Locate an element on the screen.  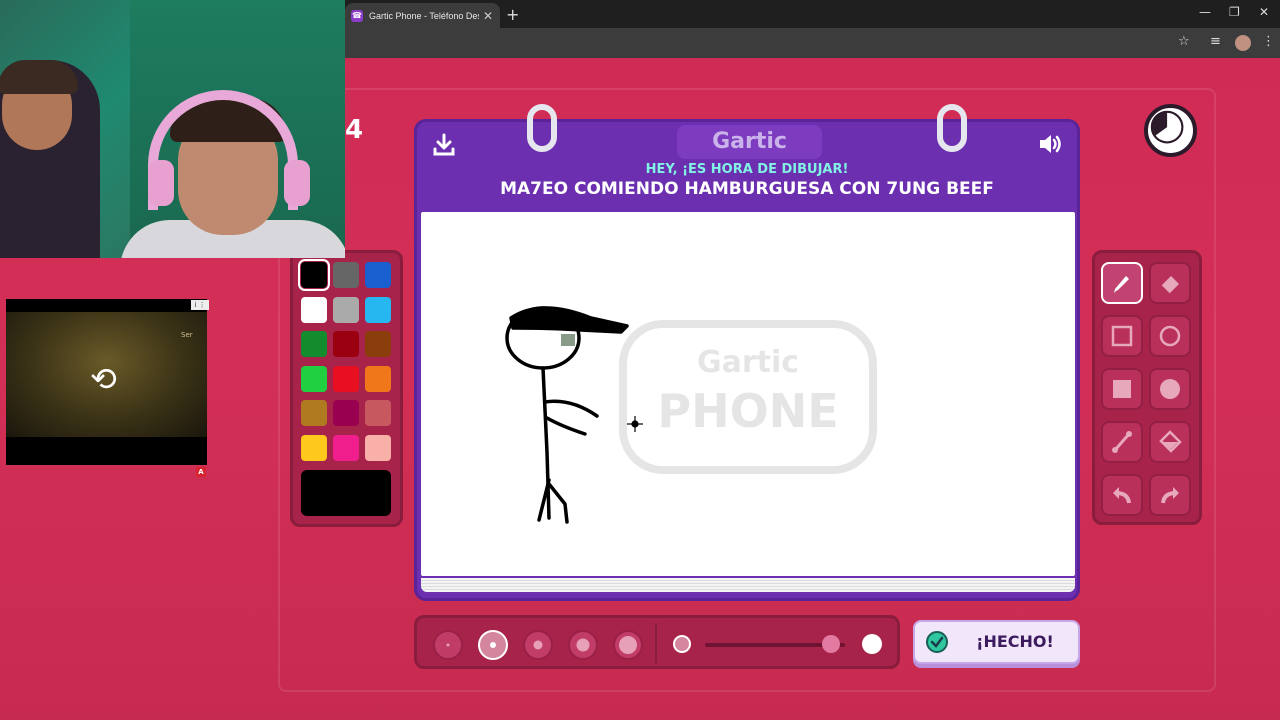
filled-rectangle-tool is located at coordinates (1122, 389).